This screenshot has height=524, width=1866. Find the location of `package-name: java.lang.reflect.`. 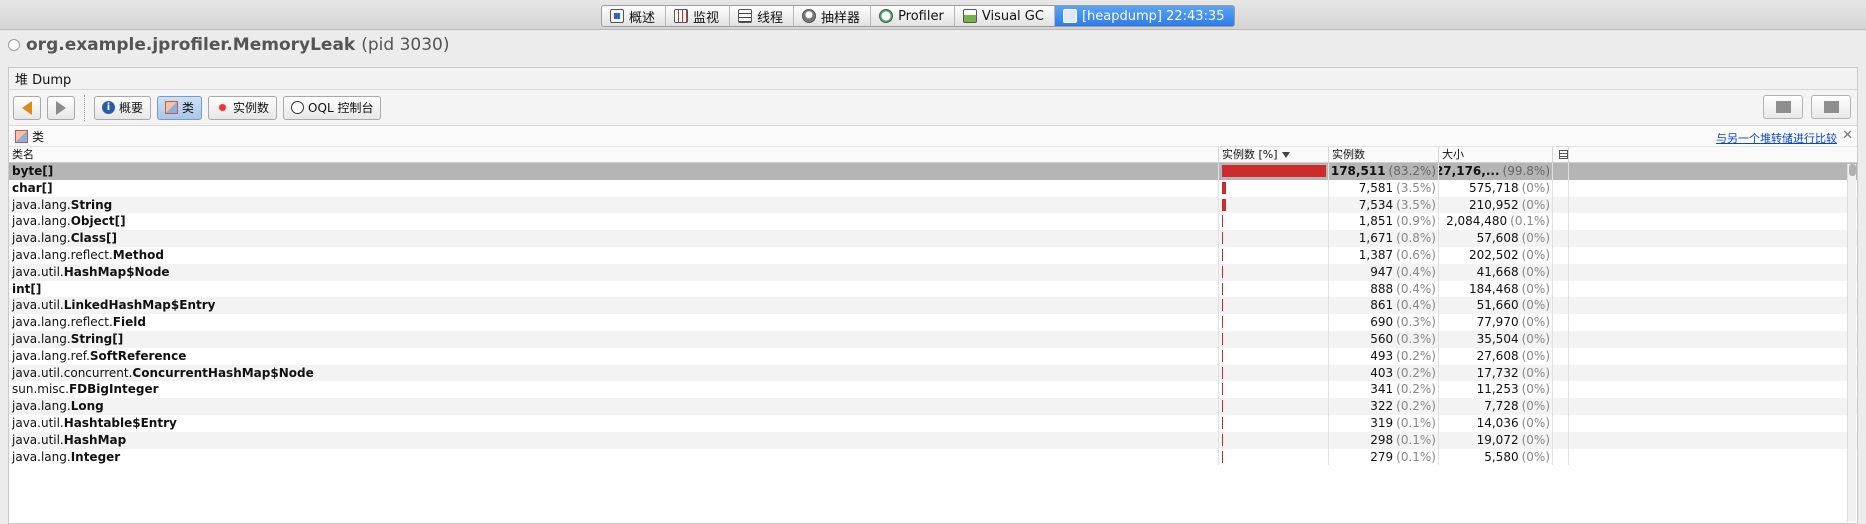

package-name: java.lang.reflect. is located at coordinates (62, 322).